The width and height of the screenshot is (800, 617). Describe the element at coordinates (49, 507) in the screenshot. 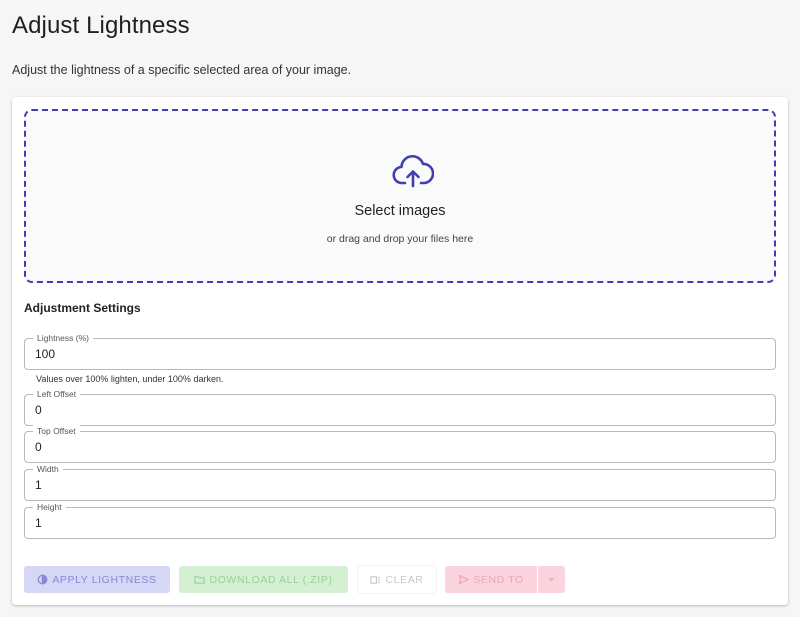

I see `height-label: Height` at that location.